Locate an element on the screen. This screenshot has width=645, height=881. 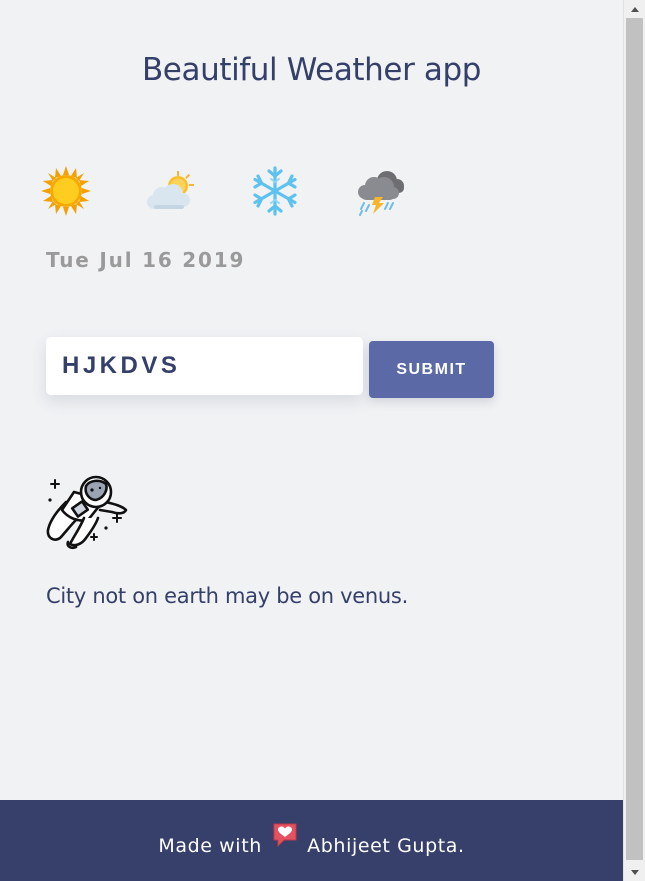
current-date: Tue Jul 16 2019 is located at coordinates (146, 260).